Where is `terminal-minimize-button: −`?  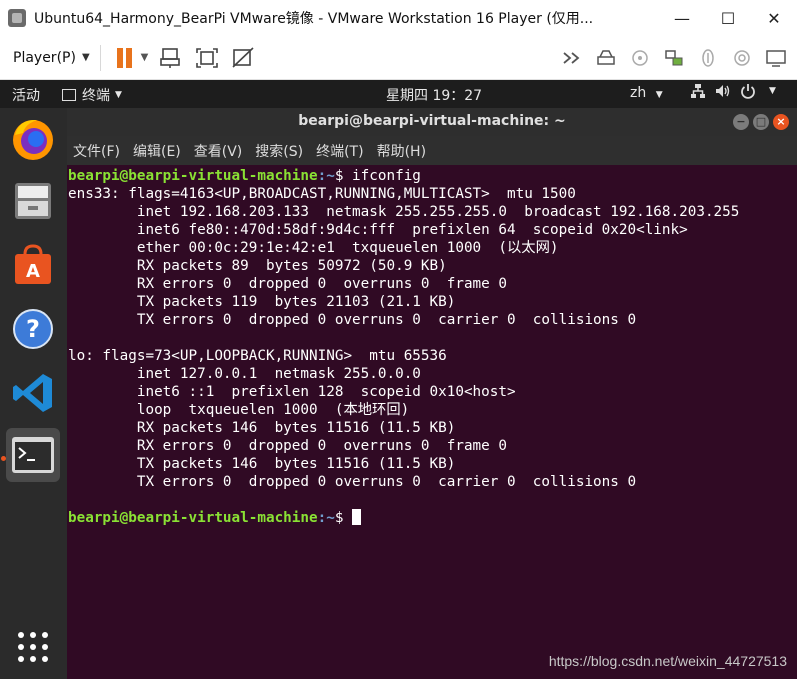
terminal-minimize-button: − is located at coordinates (741, 122).